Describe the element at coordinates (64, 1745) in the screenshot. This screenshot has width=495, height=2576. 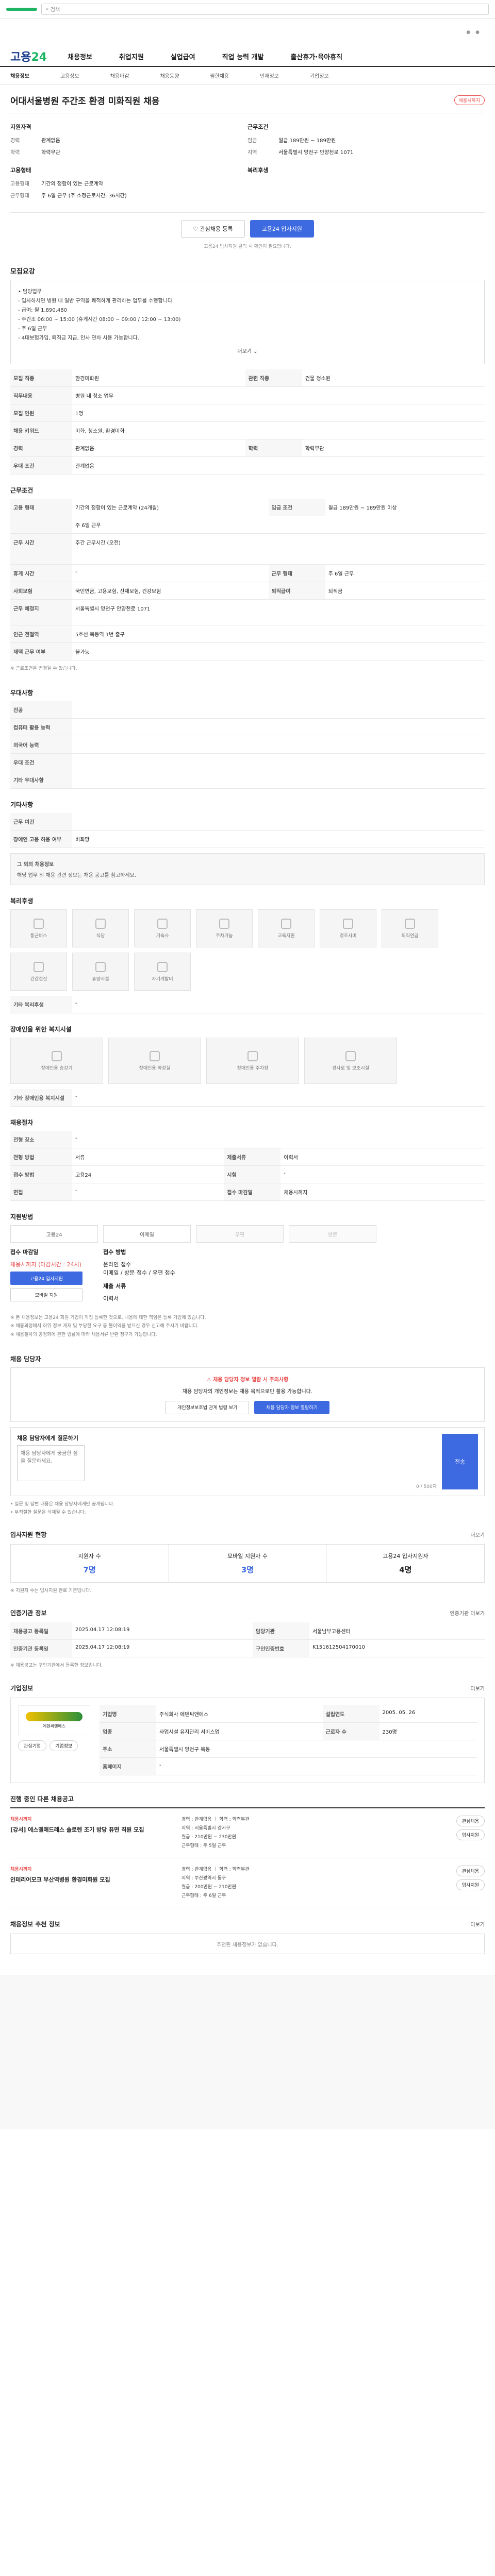
I see `company-detail-button: 기업정보` at that location.